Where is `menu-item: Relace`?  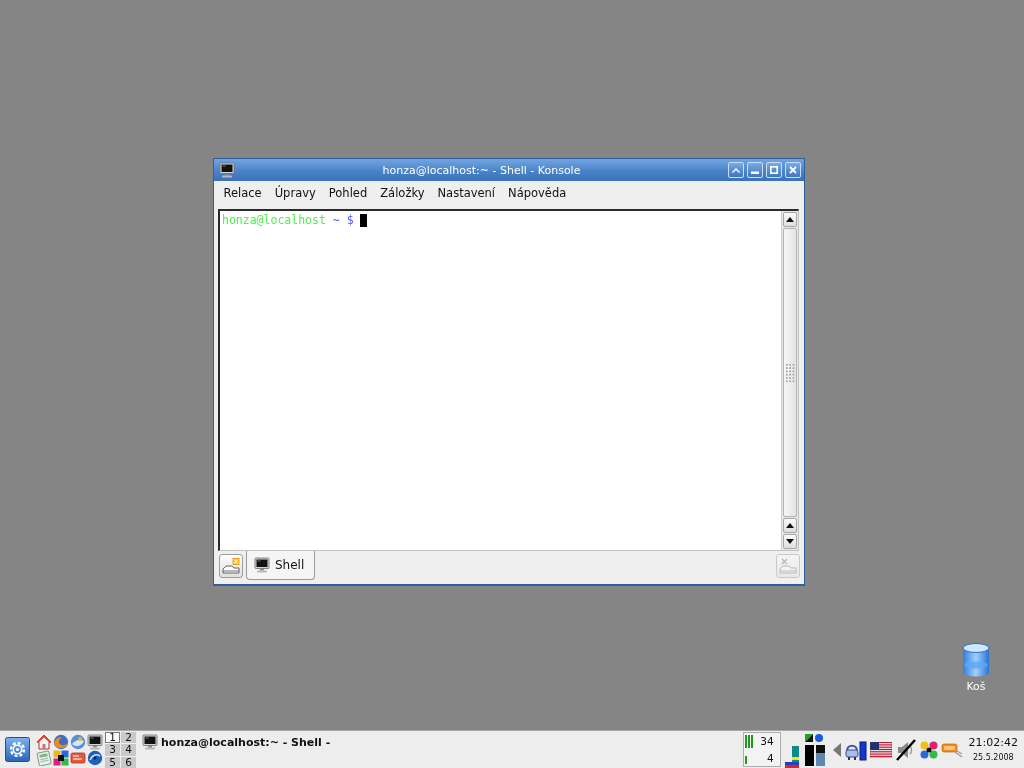 menu-item: Relace is located at coordinates (243, 193).